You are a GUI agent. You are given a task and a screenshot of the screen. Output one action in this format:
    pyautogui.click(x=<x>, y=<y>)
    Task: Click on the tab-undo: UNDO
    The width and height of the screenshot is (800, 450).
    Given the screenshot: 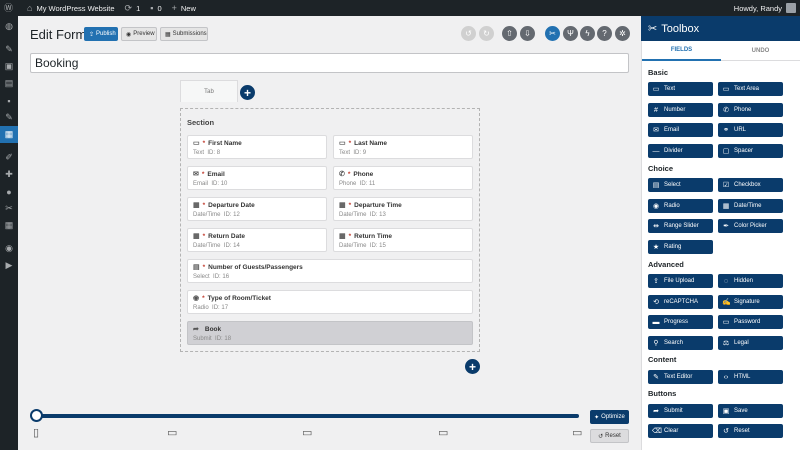 What is the action you would take?
    pyautogui.click(x=760, y=51)
    